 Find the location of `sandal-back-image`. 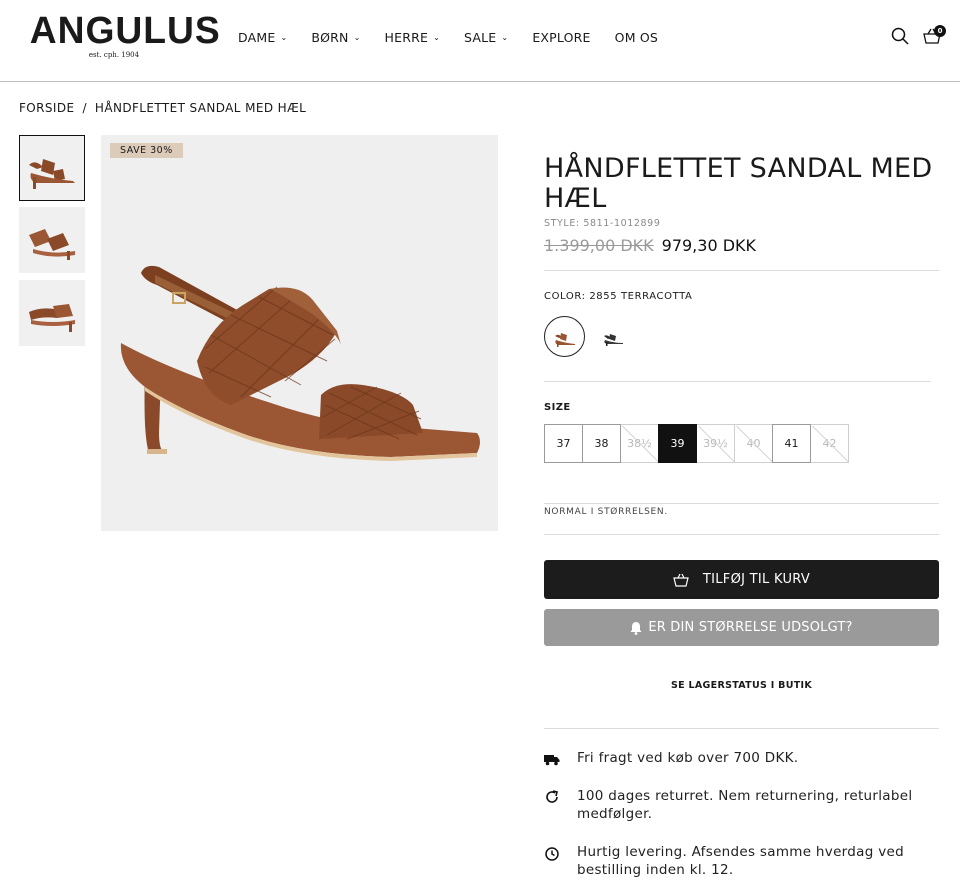

sandal-back-image is located at coordinates (52, 318).